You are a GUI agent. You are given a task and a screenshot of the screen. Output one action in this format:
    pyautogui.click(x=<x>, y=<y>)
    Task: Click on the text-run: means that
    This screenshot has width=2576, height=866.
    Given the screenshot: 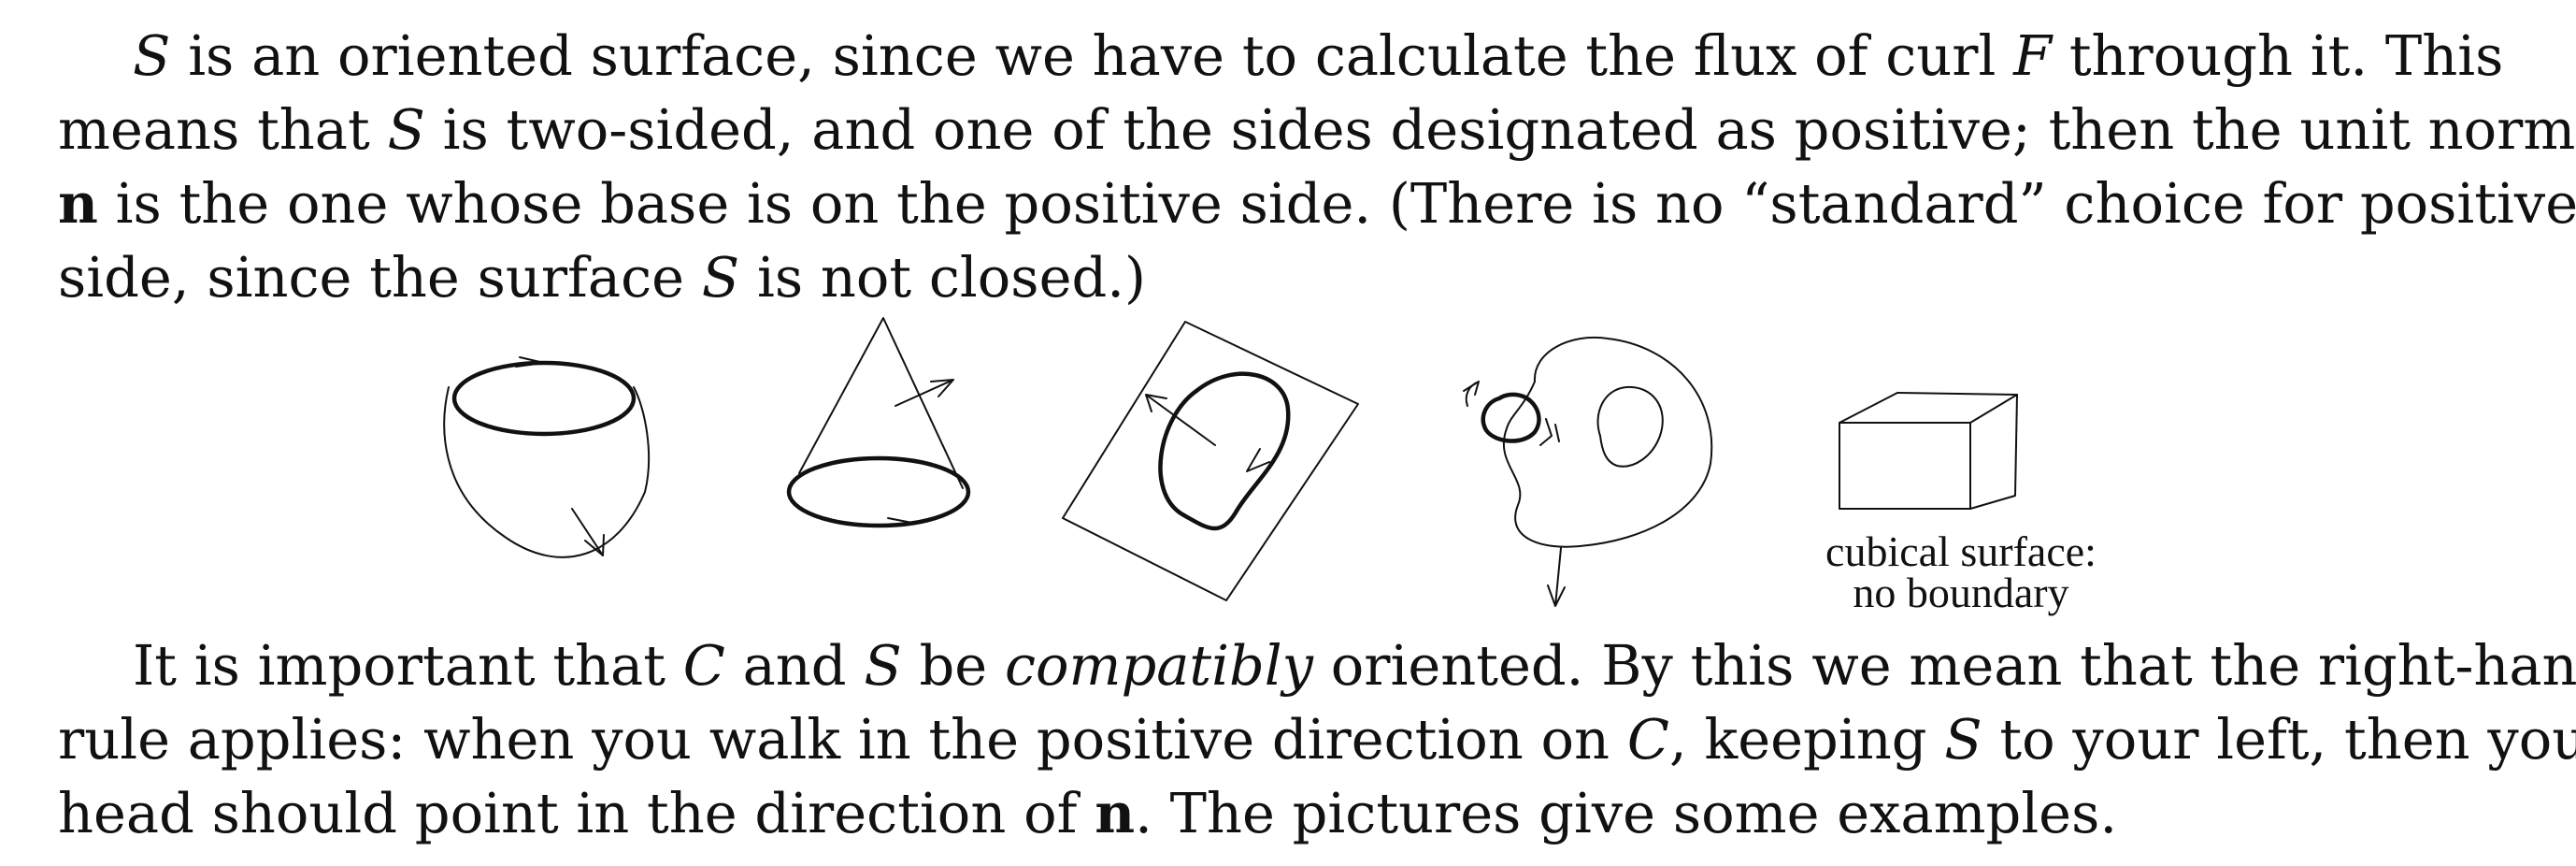 What is the action you would take?
    pyautogui.click(x=214, y=129)
    